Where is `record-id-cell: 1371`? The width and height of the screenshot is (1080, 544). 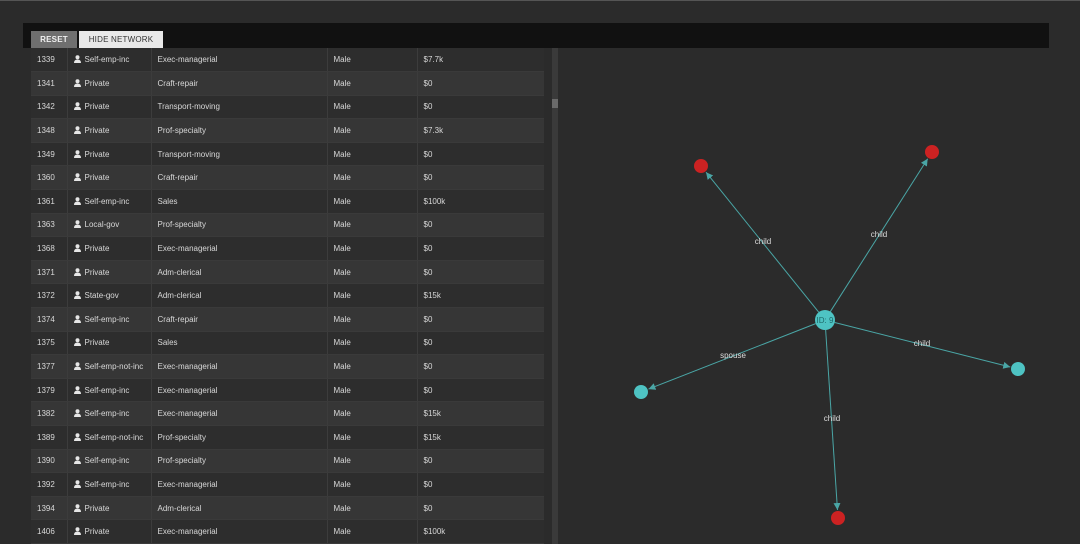 record-id-cell: 1371 is located at coordinates (49, 272).